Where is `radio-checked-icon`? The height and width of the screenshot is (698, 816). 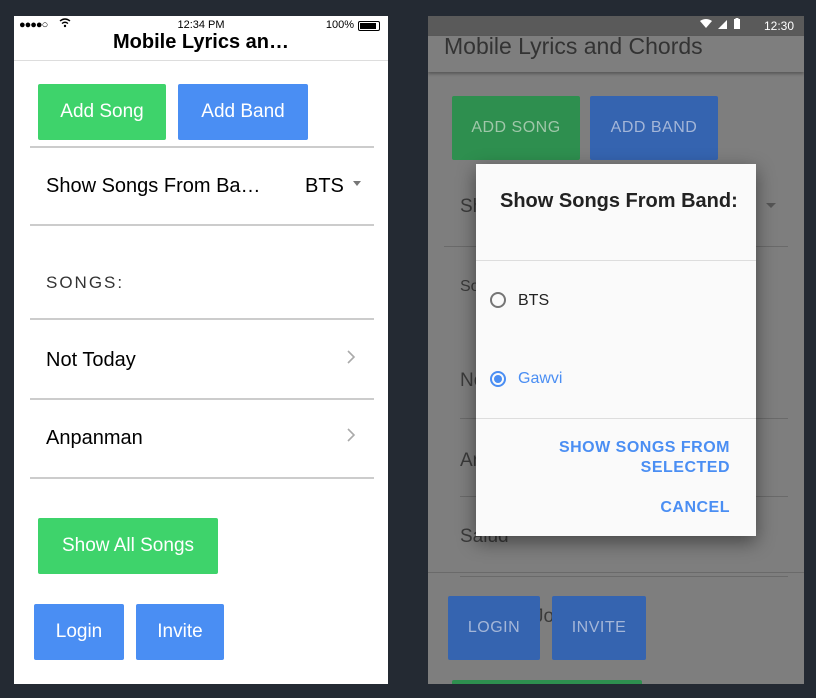 radio-checked-icon is located at coordinates (498, 379).